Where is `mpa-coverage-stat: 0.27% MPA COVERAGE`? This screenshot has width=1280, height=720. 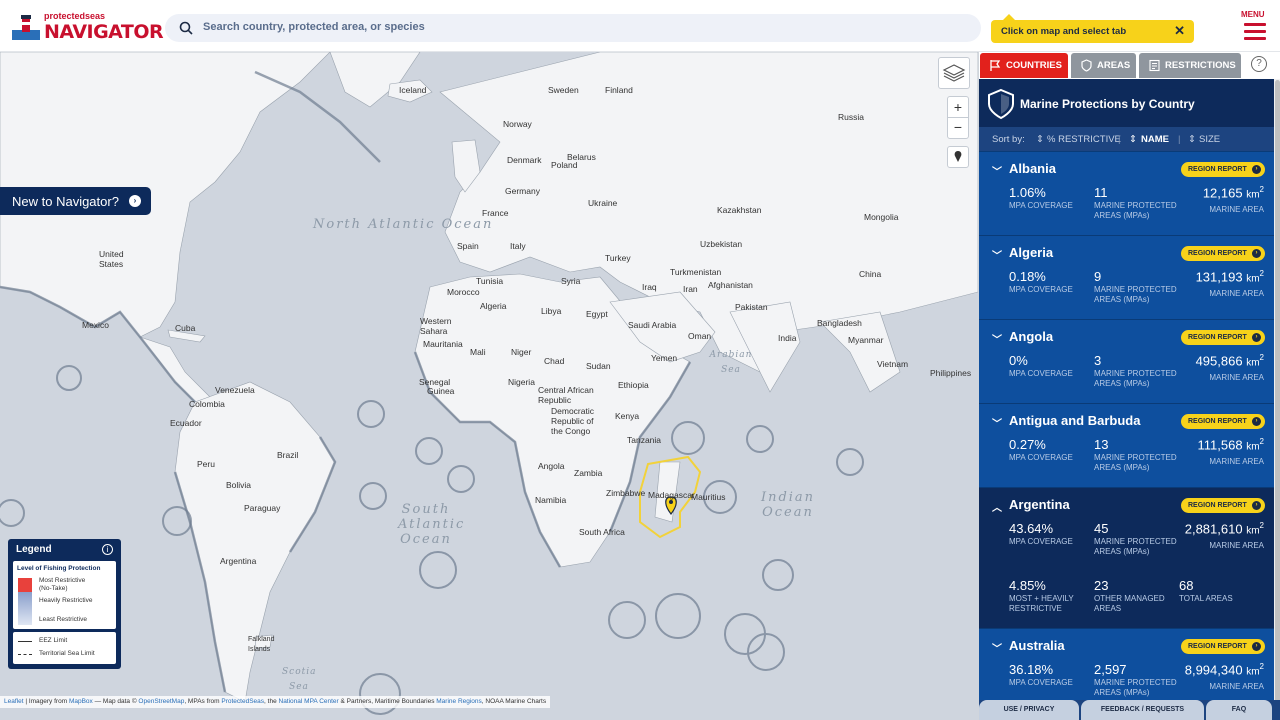
mpa-coverage-stat: 0.27% MPA COVERAGE is located at coordinates (1049, 450).